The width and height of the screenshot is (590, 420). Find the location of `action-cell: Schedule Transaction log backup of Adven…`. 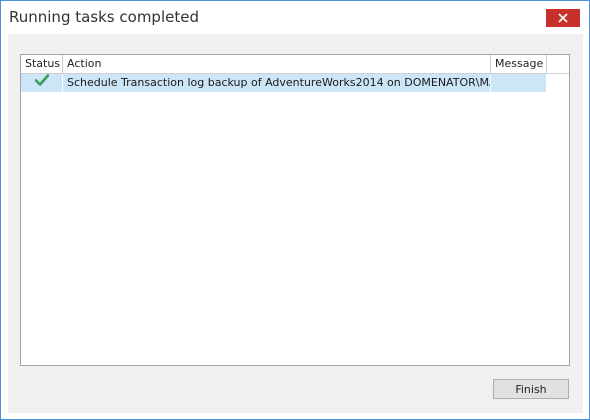

action-cell: Schedule Transaction log backup of Adven… is located at coordinates (277, 83).